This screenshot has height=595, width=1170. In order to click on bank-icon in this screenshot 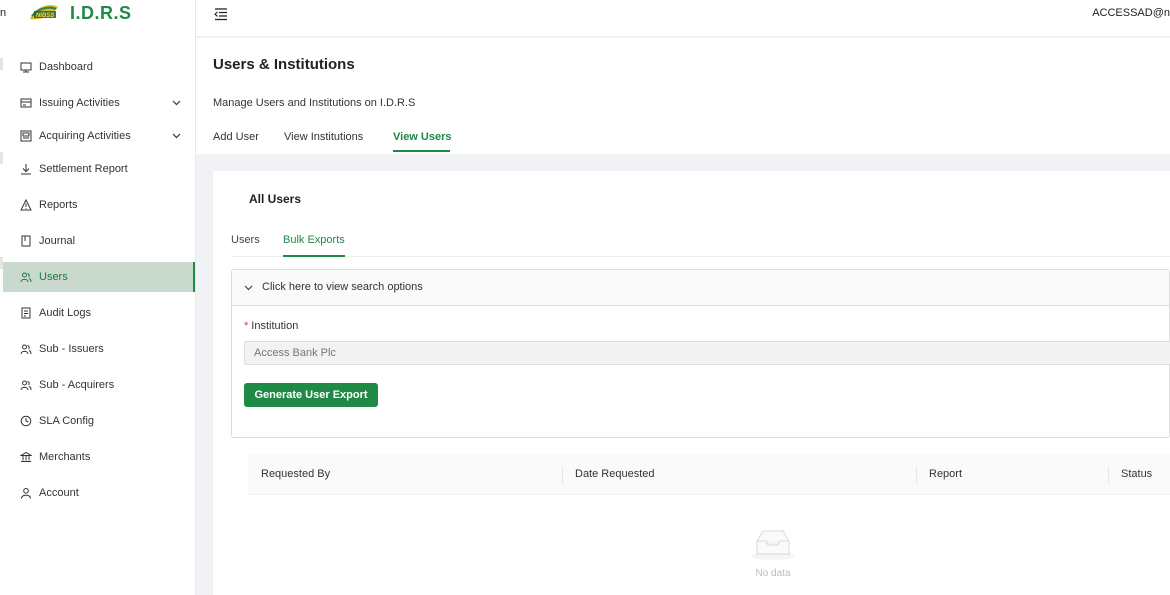, I will do `click(26, 457)`.